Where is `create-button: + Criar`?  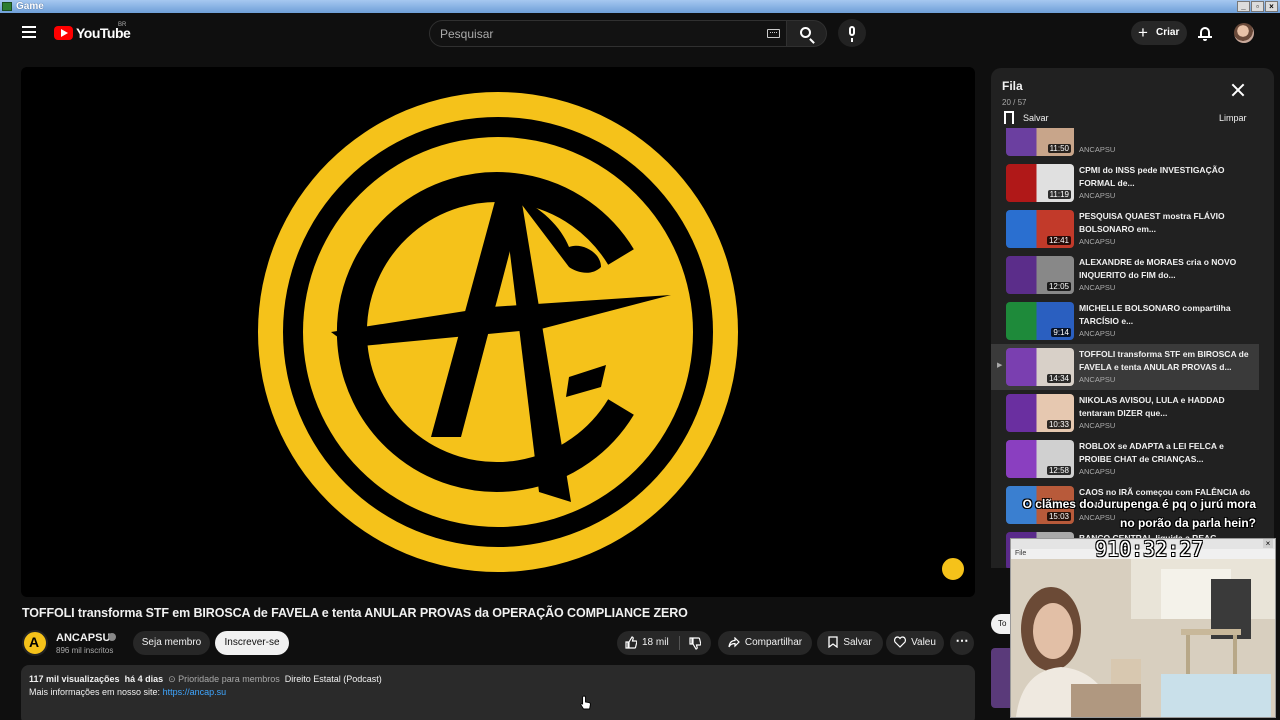
create-button: + Criar is located at coordinates (1159, 33).